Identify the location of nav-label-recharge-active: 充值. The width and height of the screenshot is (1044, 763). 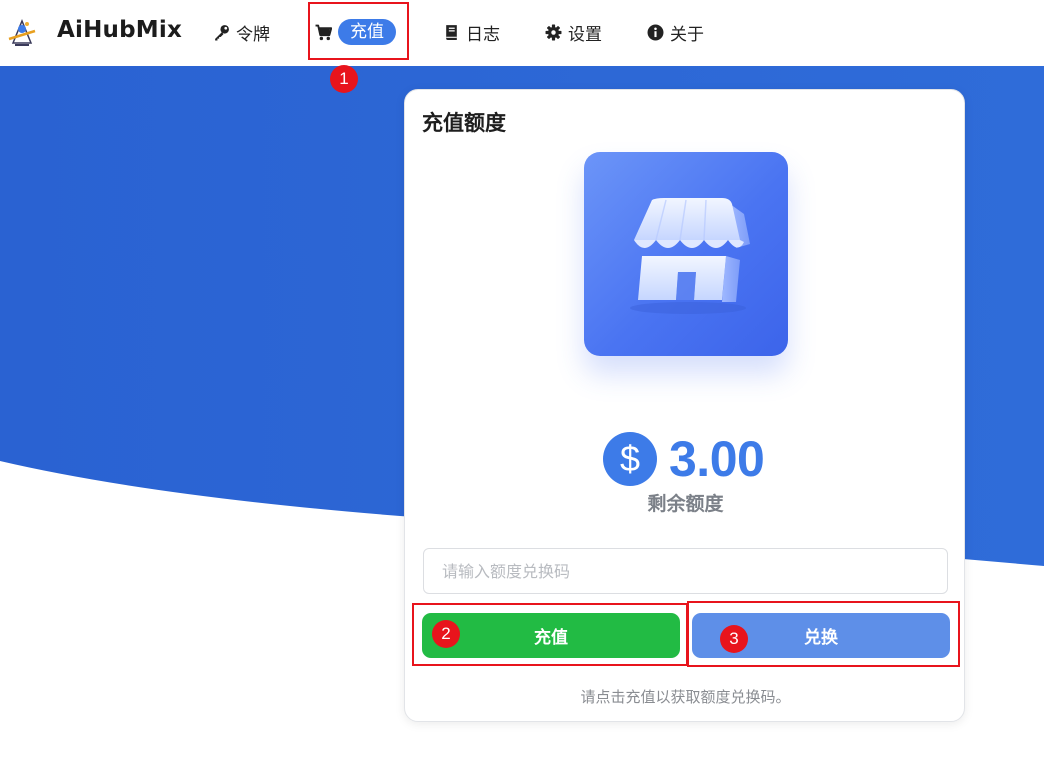
(367, 32).